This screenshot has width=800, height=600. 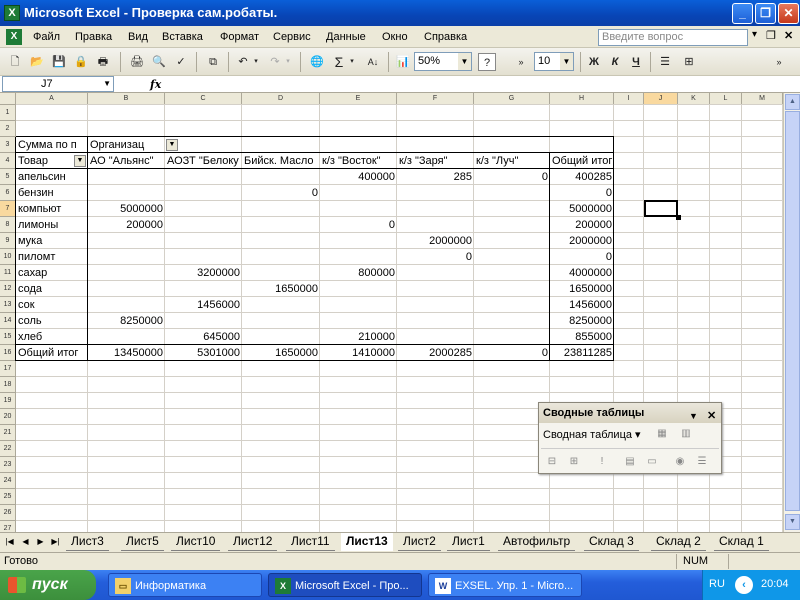 What do you see at coordinates (59, 62) in the screenshot?
I see `save-icon: 💾` at bounding box center [59, 62].